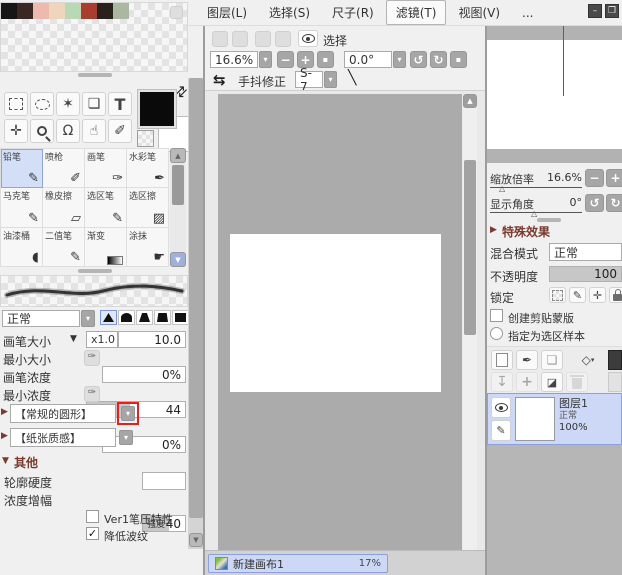 The height and width of the screenshot is (575, 622). What do you see at coordinates (148, 247) in the screenshot?
I see `brush-smudge: 涂抹 ☛` at bounding box center [148, 247].